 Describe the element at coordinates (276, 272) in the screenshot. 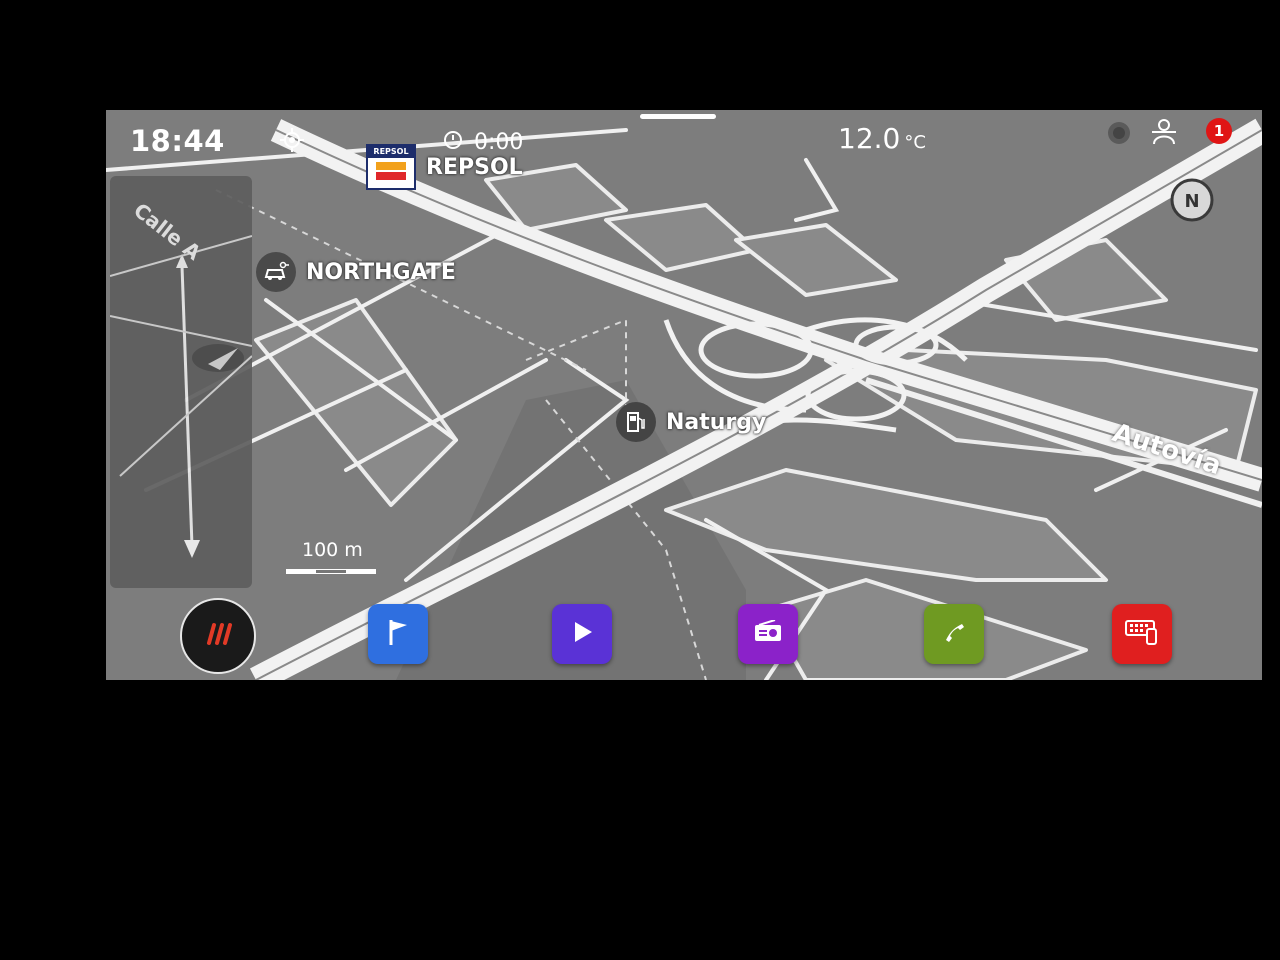

I see `car-rental-icon` at that location.